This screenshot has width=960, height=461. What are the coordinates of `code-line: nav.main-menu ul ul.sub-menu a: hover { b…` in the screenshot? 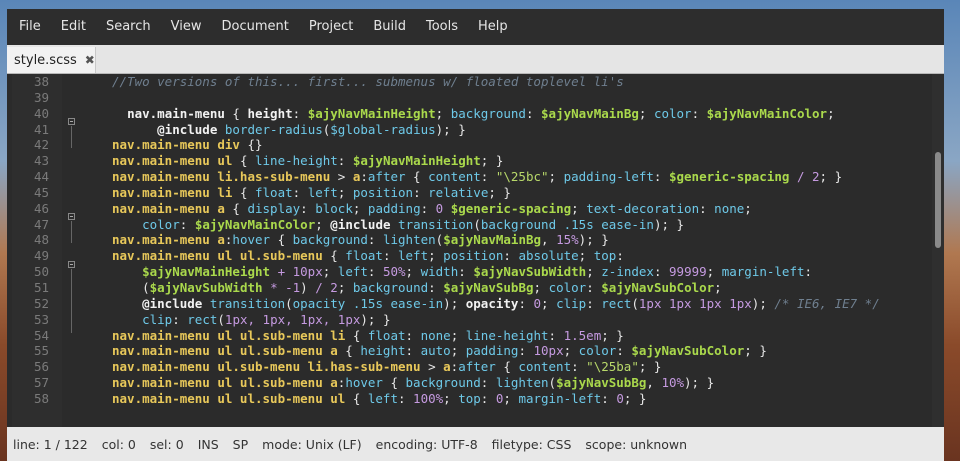 It's located at (521, 383).